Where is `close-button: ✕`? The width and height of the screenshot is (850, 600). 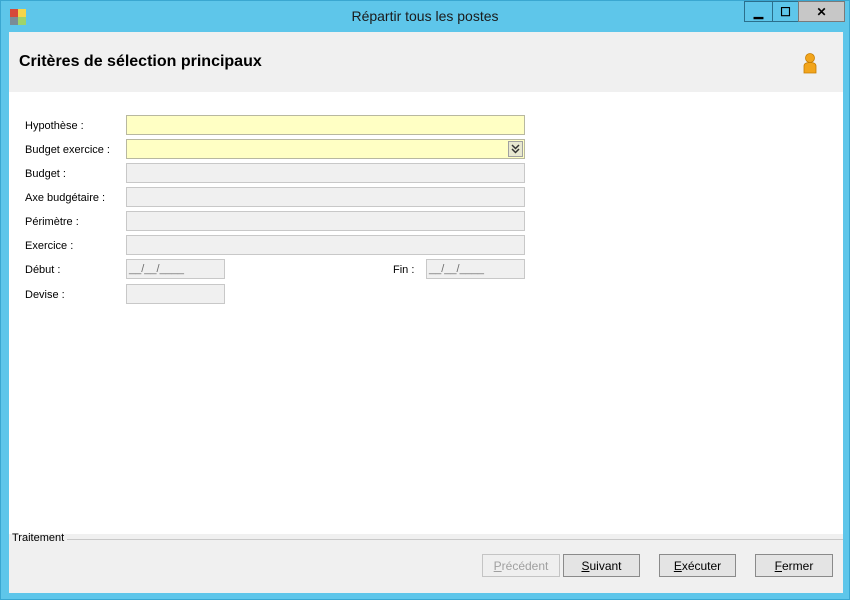
close-button: ✕ is located at coordinates (821, 11).